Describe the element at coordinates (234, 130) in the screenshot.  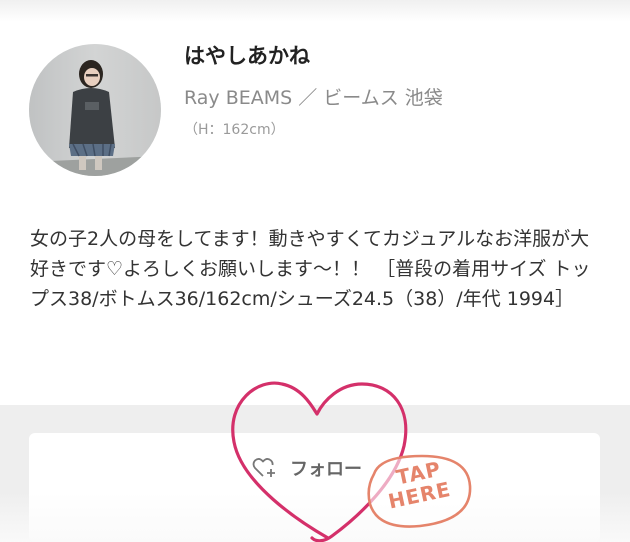
I see `height-info: （H：162cm）` at that location.